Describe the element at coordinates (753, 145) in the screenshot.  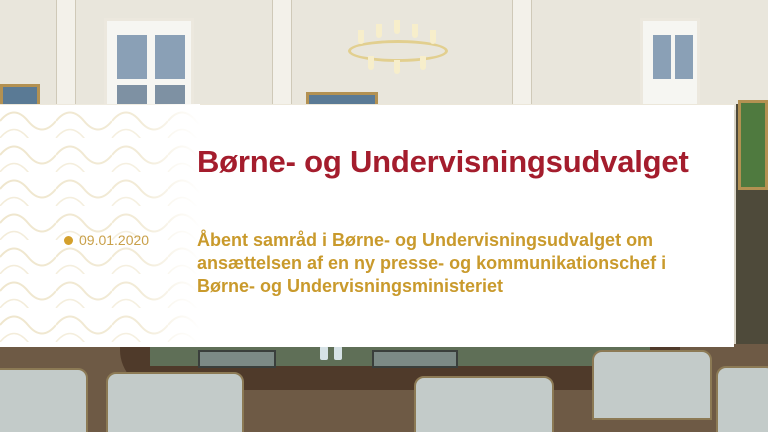
I see `wall-painting-right` at that location.